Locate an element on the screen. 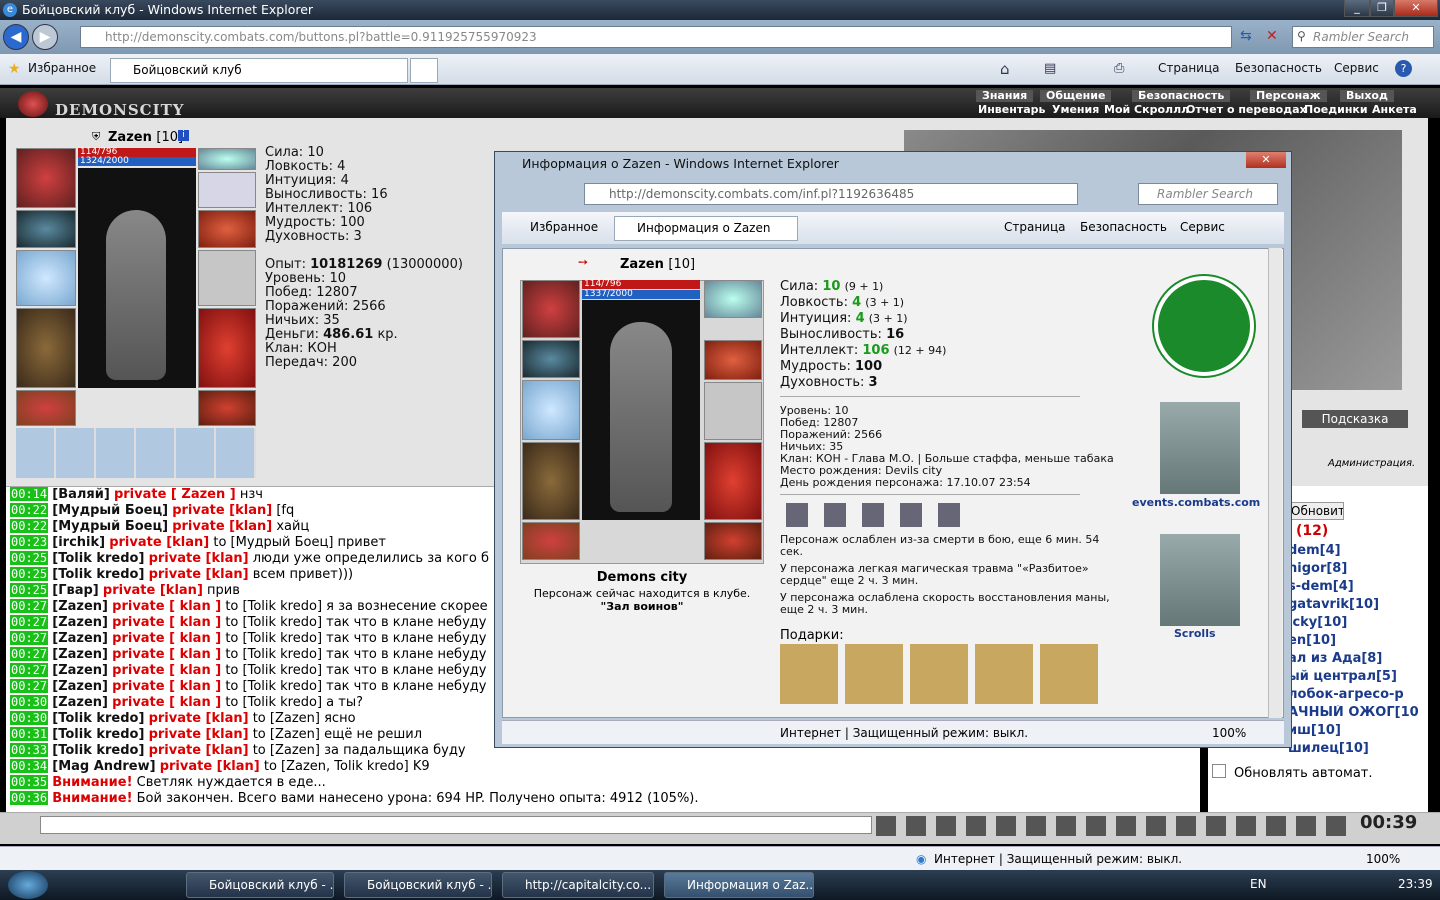 This screenshot has width=1440, height=900. chat-author: [Mag Andrew] is located at coordinates (103, 766).